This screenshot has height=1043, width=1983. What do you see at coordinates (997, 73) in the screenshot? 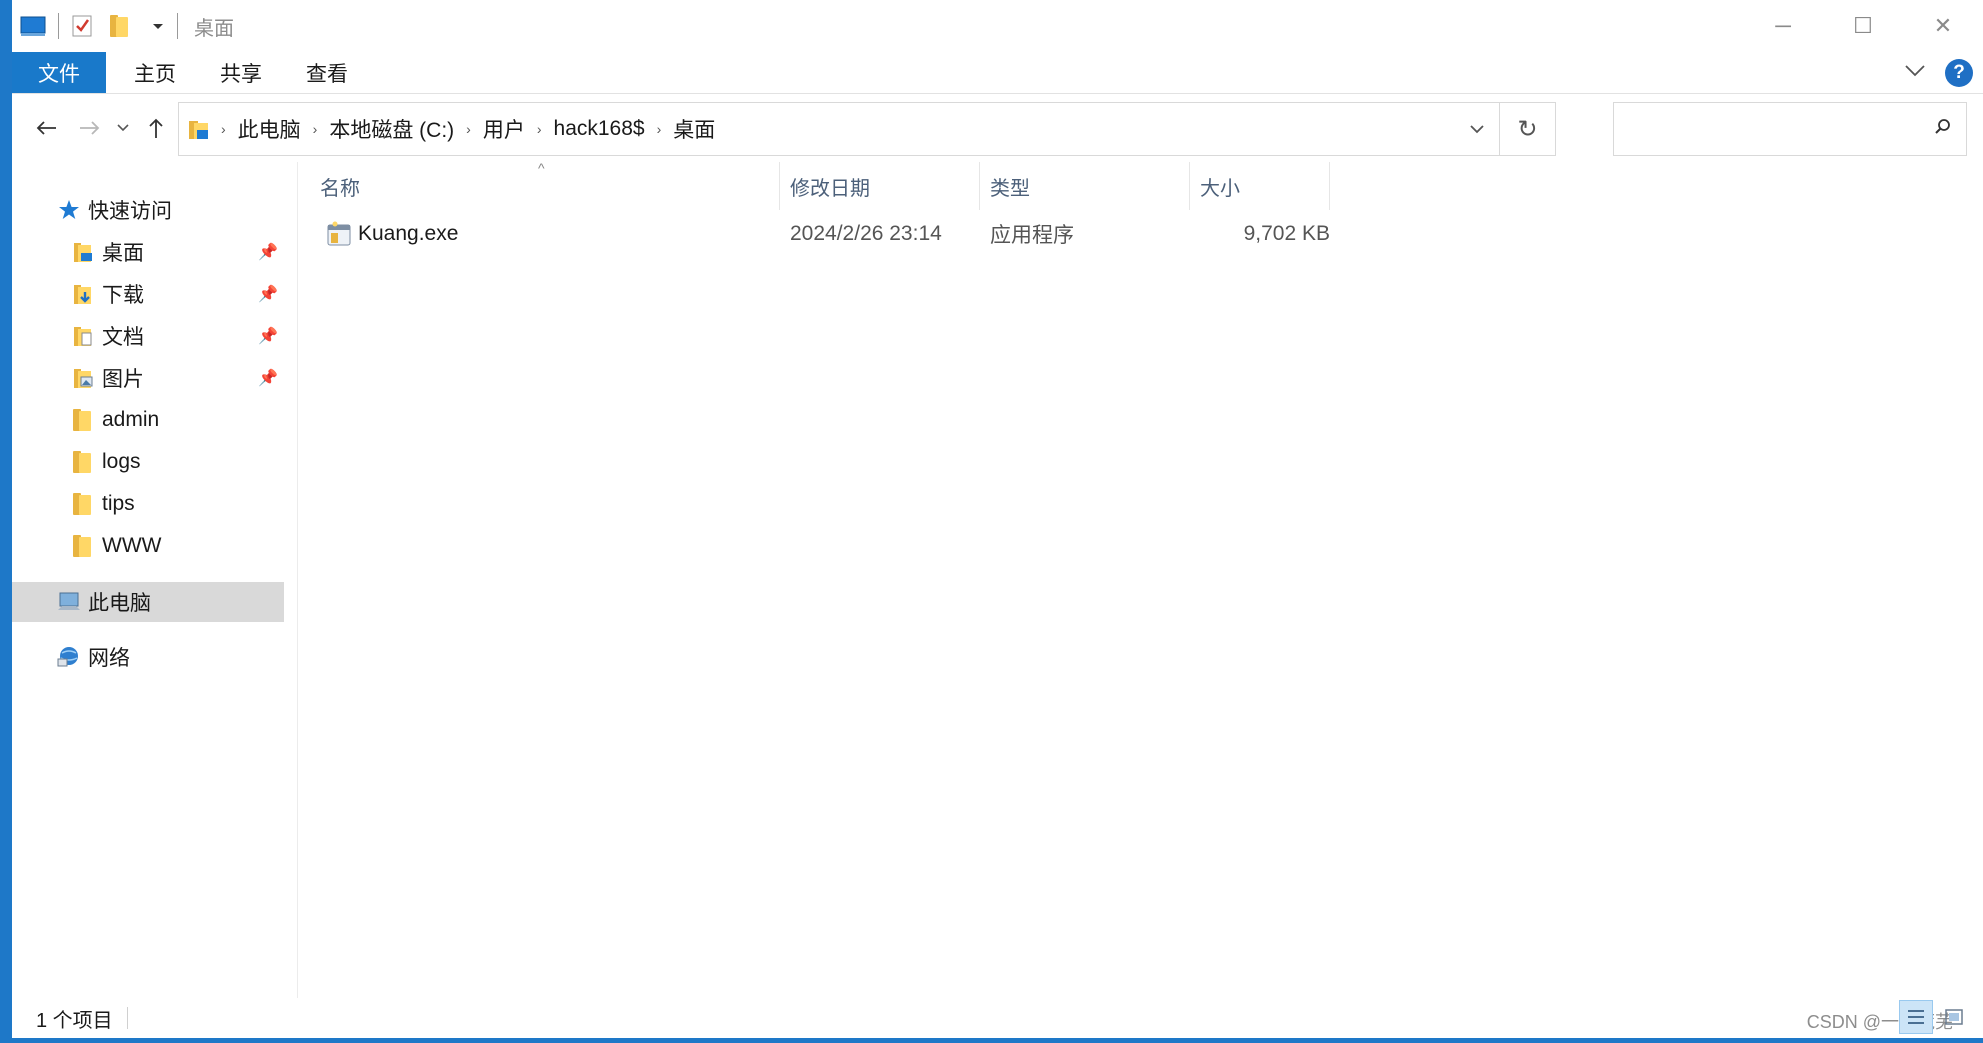
I see `ribbon-tabs: 文件 主页 共享 查看 ?` at bounding box center [997, 73].